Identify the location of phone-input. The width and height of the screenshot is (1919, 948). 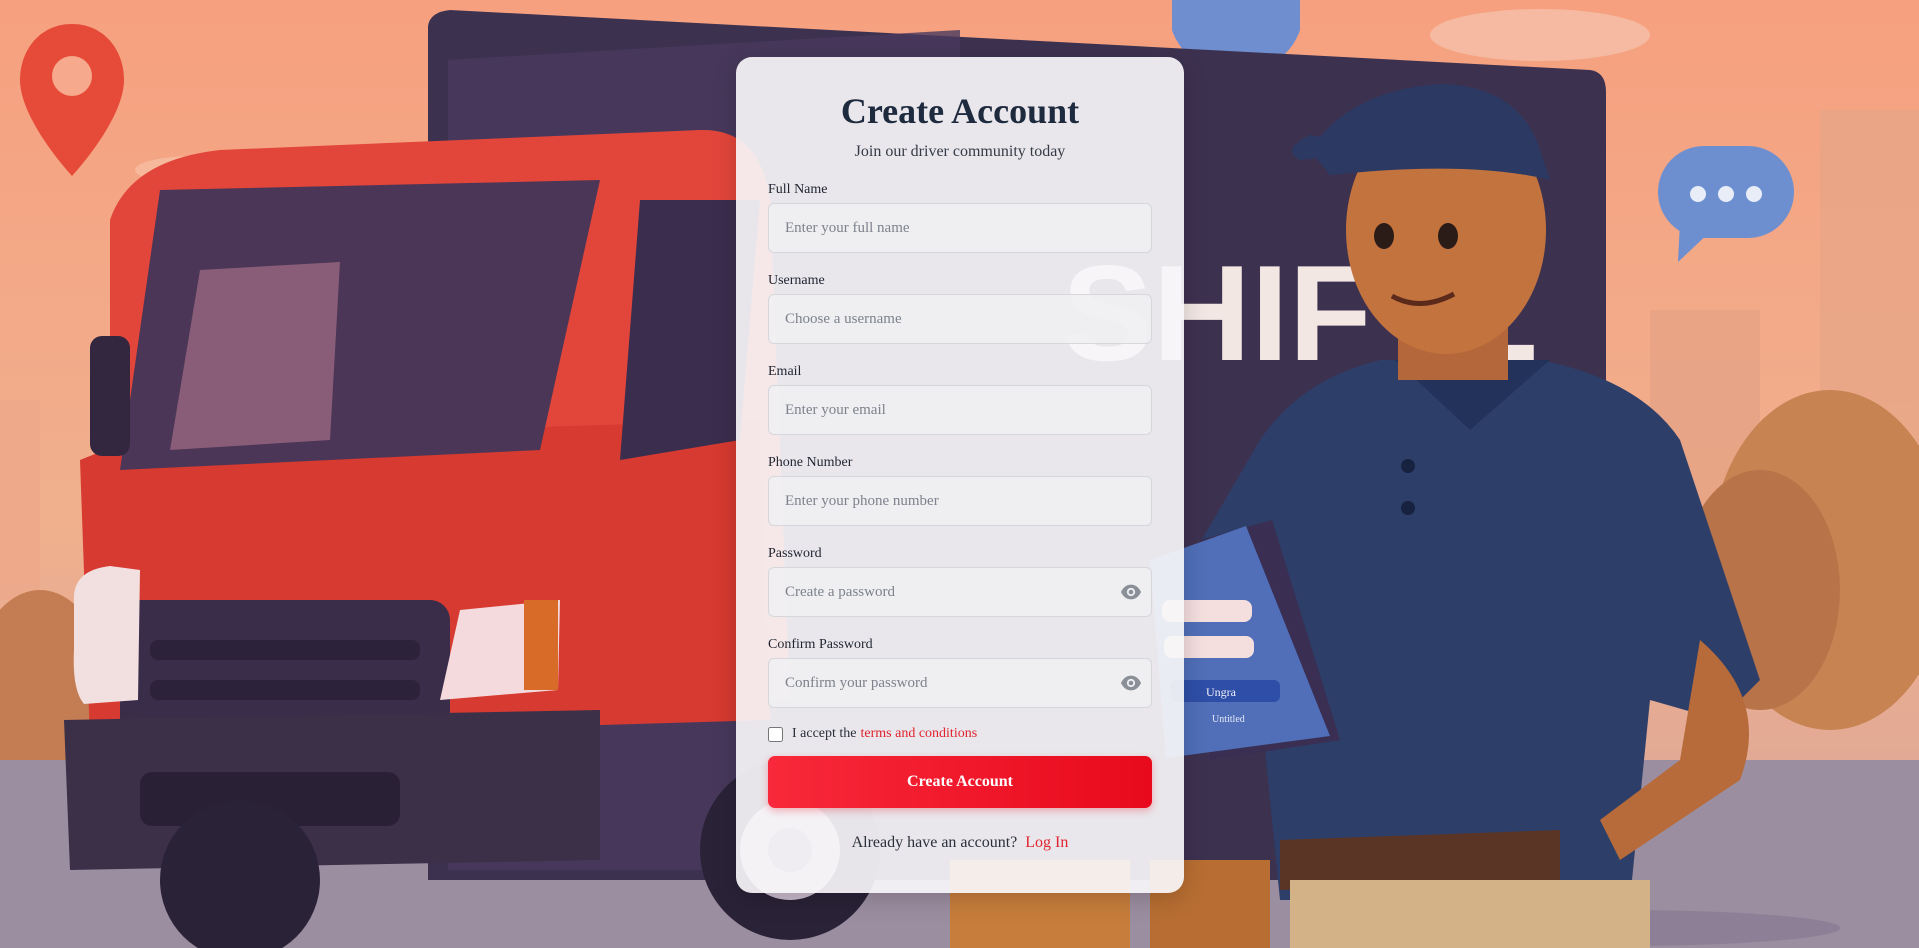
(960, 501).